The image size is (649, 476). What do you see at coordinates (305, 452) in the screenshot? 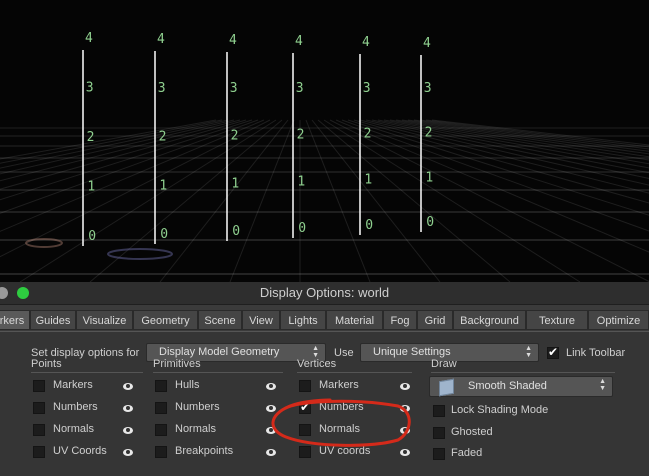
I see `vertices-uv-coords-checkbox` at bounding box center [305, 452].